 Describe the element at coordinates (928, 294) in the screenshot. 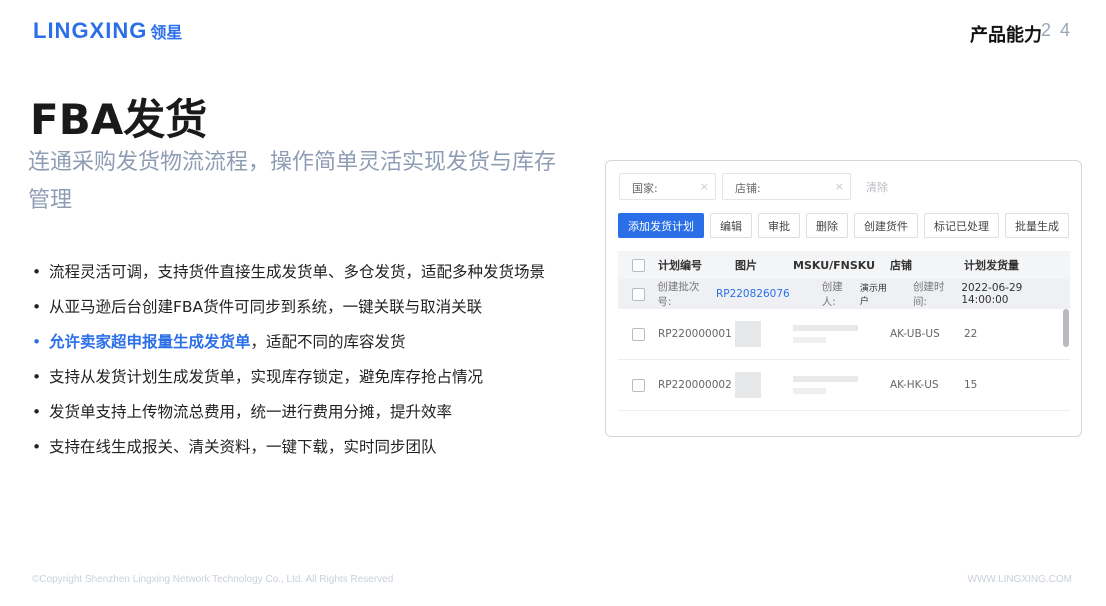

I see `created-time-label: 创建时间:` at that location.